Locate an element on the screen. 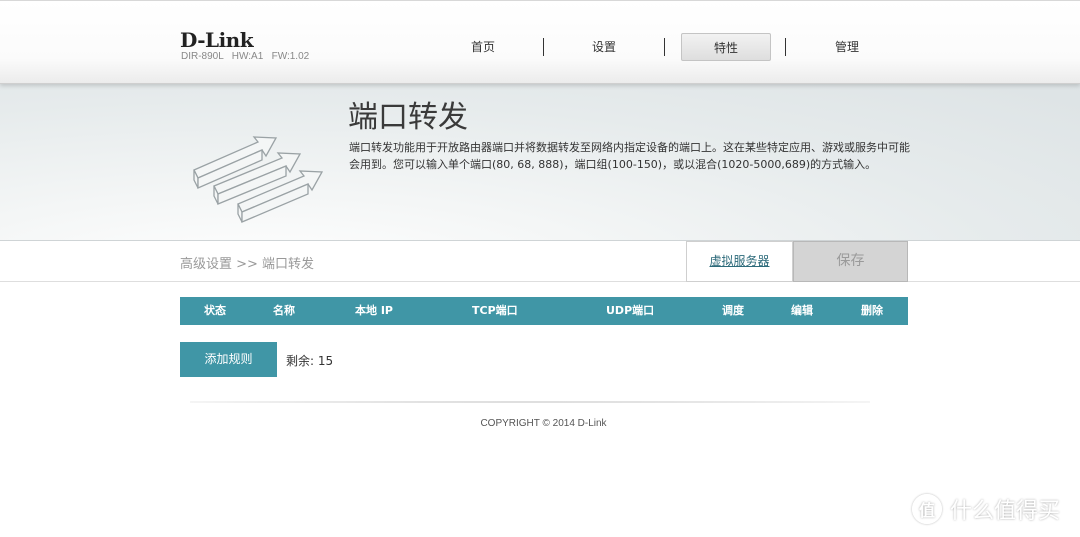 The image size is (1080, 537). remaining-count: 剩余: 15 is located at coordinates (310, 361).